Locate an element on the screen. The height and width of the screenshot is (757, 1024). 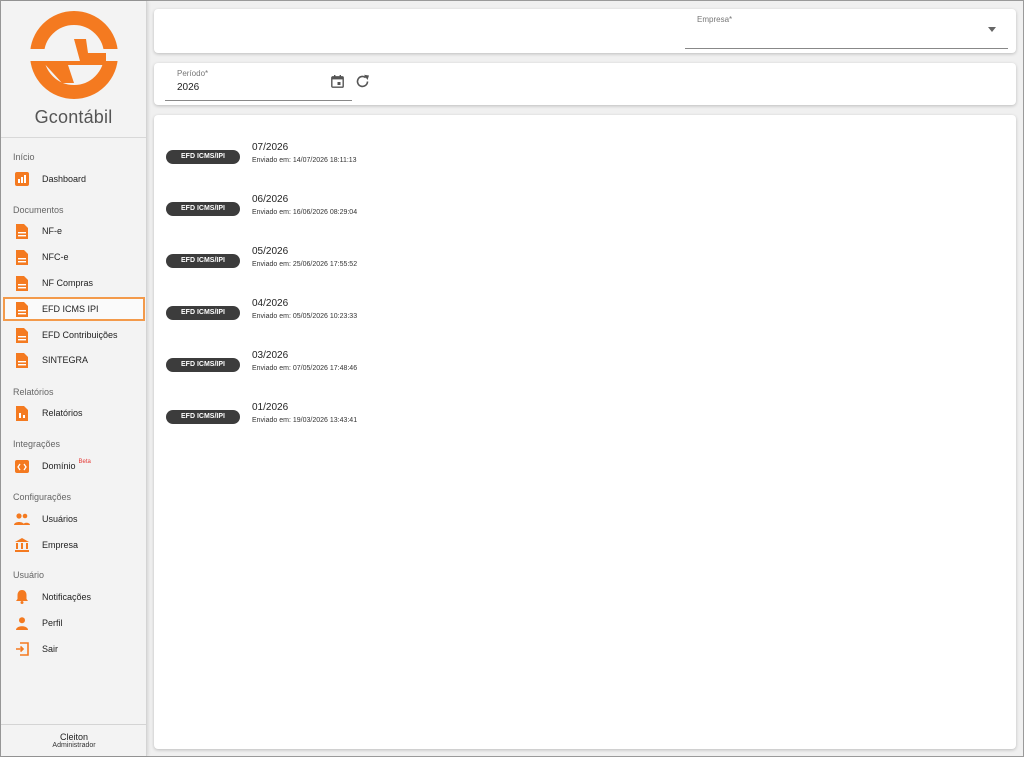
sidebar-item-empresa: Empresa is located at coordinates (74, 545).